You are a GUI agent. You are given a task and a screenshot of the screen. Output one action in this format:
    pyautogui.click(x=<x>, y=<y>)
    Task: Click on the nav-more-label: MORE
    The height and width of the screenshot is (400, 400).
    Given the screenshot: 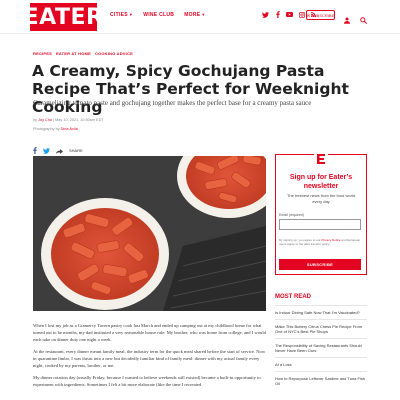 What is the action you would take?
    pyautogui.click(x=192, y=15)
    